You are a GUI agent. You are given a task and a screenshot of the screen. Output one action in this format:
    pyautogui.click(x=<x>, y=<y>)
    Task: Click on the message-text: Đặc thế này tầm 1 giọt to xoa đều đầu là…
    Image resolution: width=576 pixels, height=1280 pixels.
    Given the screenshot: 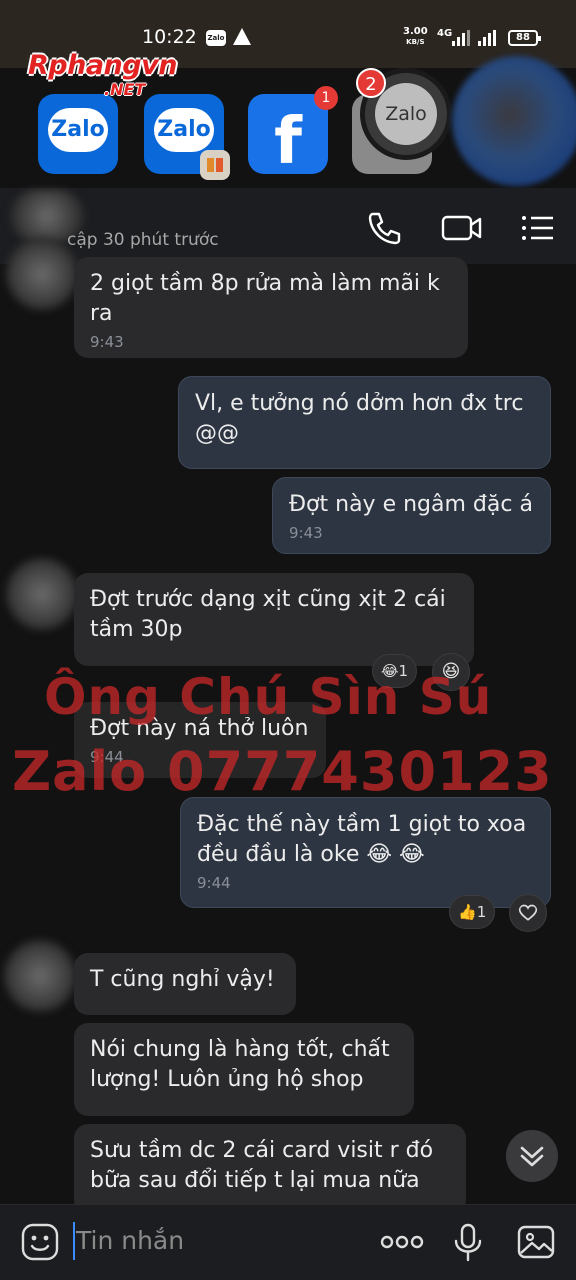 What is the action you would take?
    pyautogui.click(x=362, y=839)
    